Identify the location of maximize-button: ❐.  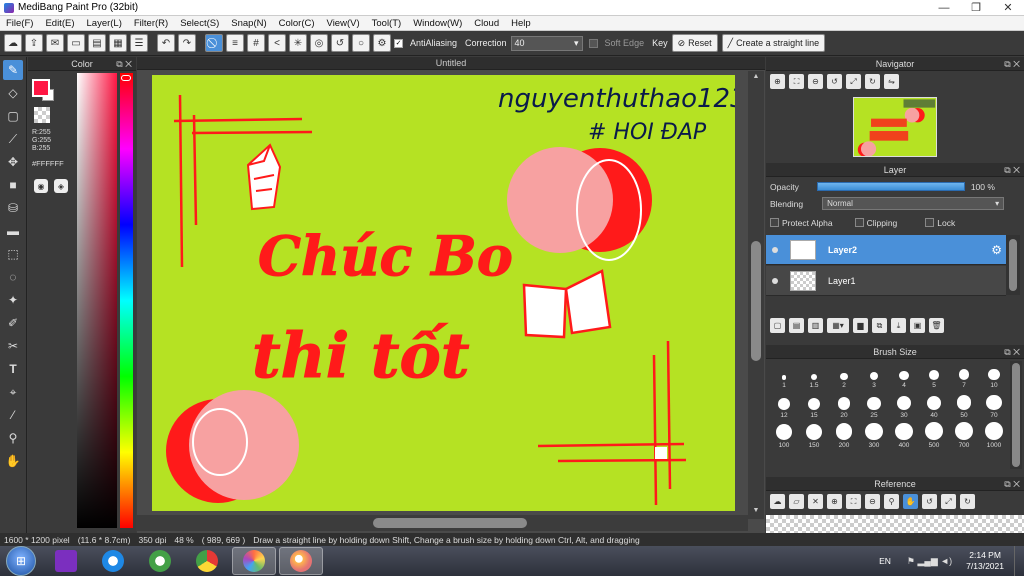
(976, 8).